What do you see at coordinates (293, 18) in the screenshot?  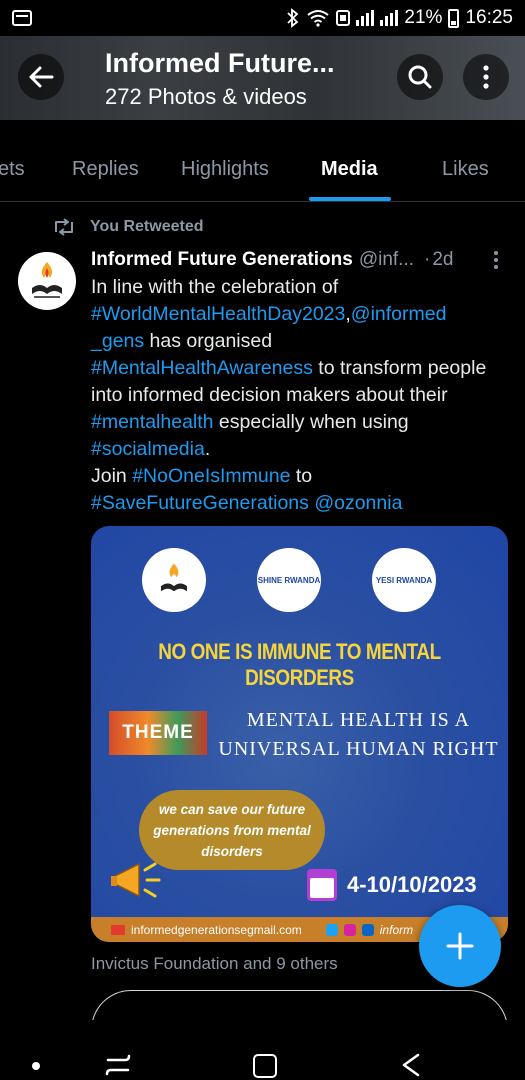 I see `bluetooth-icon` at bounding box center [293, 18].